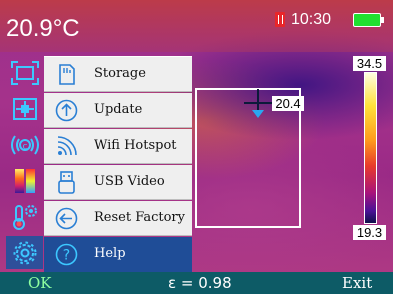 The height and width of the screenshot is (294, 393). What do you see at coordinates (135, 145) in the screenshot?
I see `menu-label-wifi-hotspot: Wifi Hotspot` at bounding box center [135, 145].